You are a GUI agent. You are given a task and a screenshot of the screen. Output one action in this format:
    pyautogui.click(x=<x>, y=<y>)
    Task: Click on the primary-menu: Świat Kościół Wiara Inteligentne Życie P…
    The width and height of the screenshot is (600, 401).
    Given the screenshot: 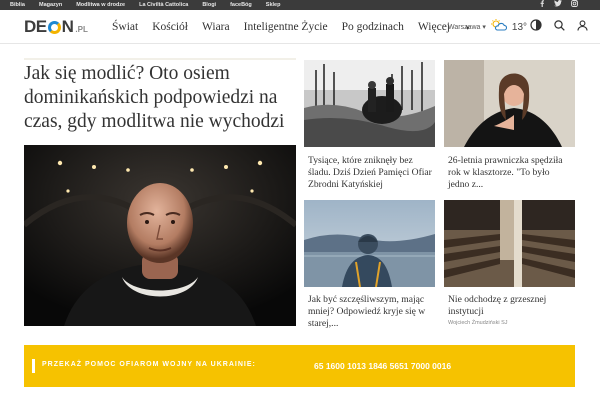 What is the action you would take?
    pyautogui.click(x=305, y=27)
    